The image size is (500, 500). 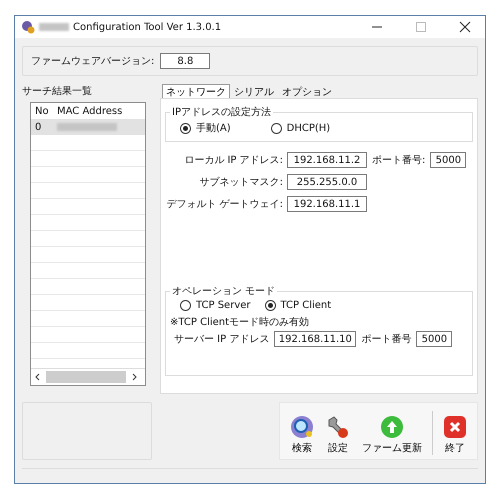 I want to click on scrollbar-thumb, so click(x=86, y=377).